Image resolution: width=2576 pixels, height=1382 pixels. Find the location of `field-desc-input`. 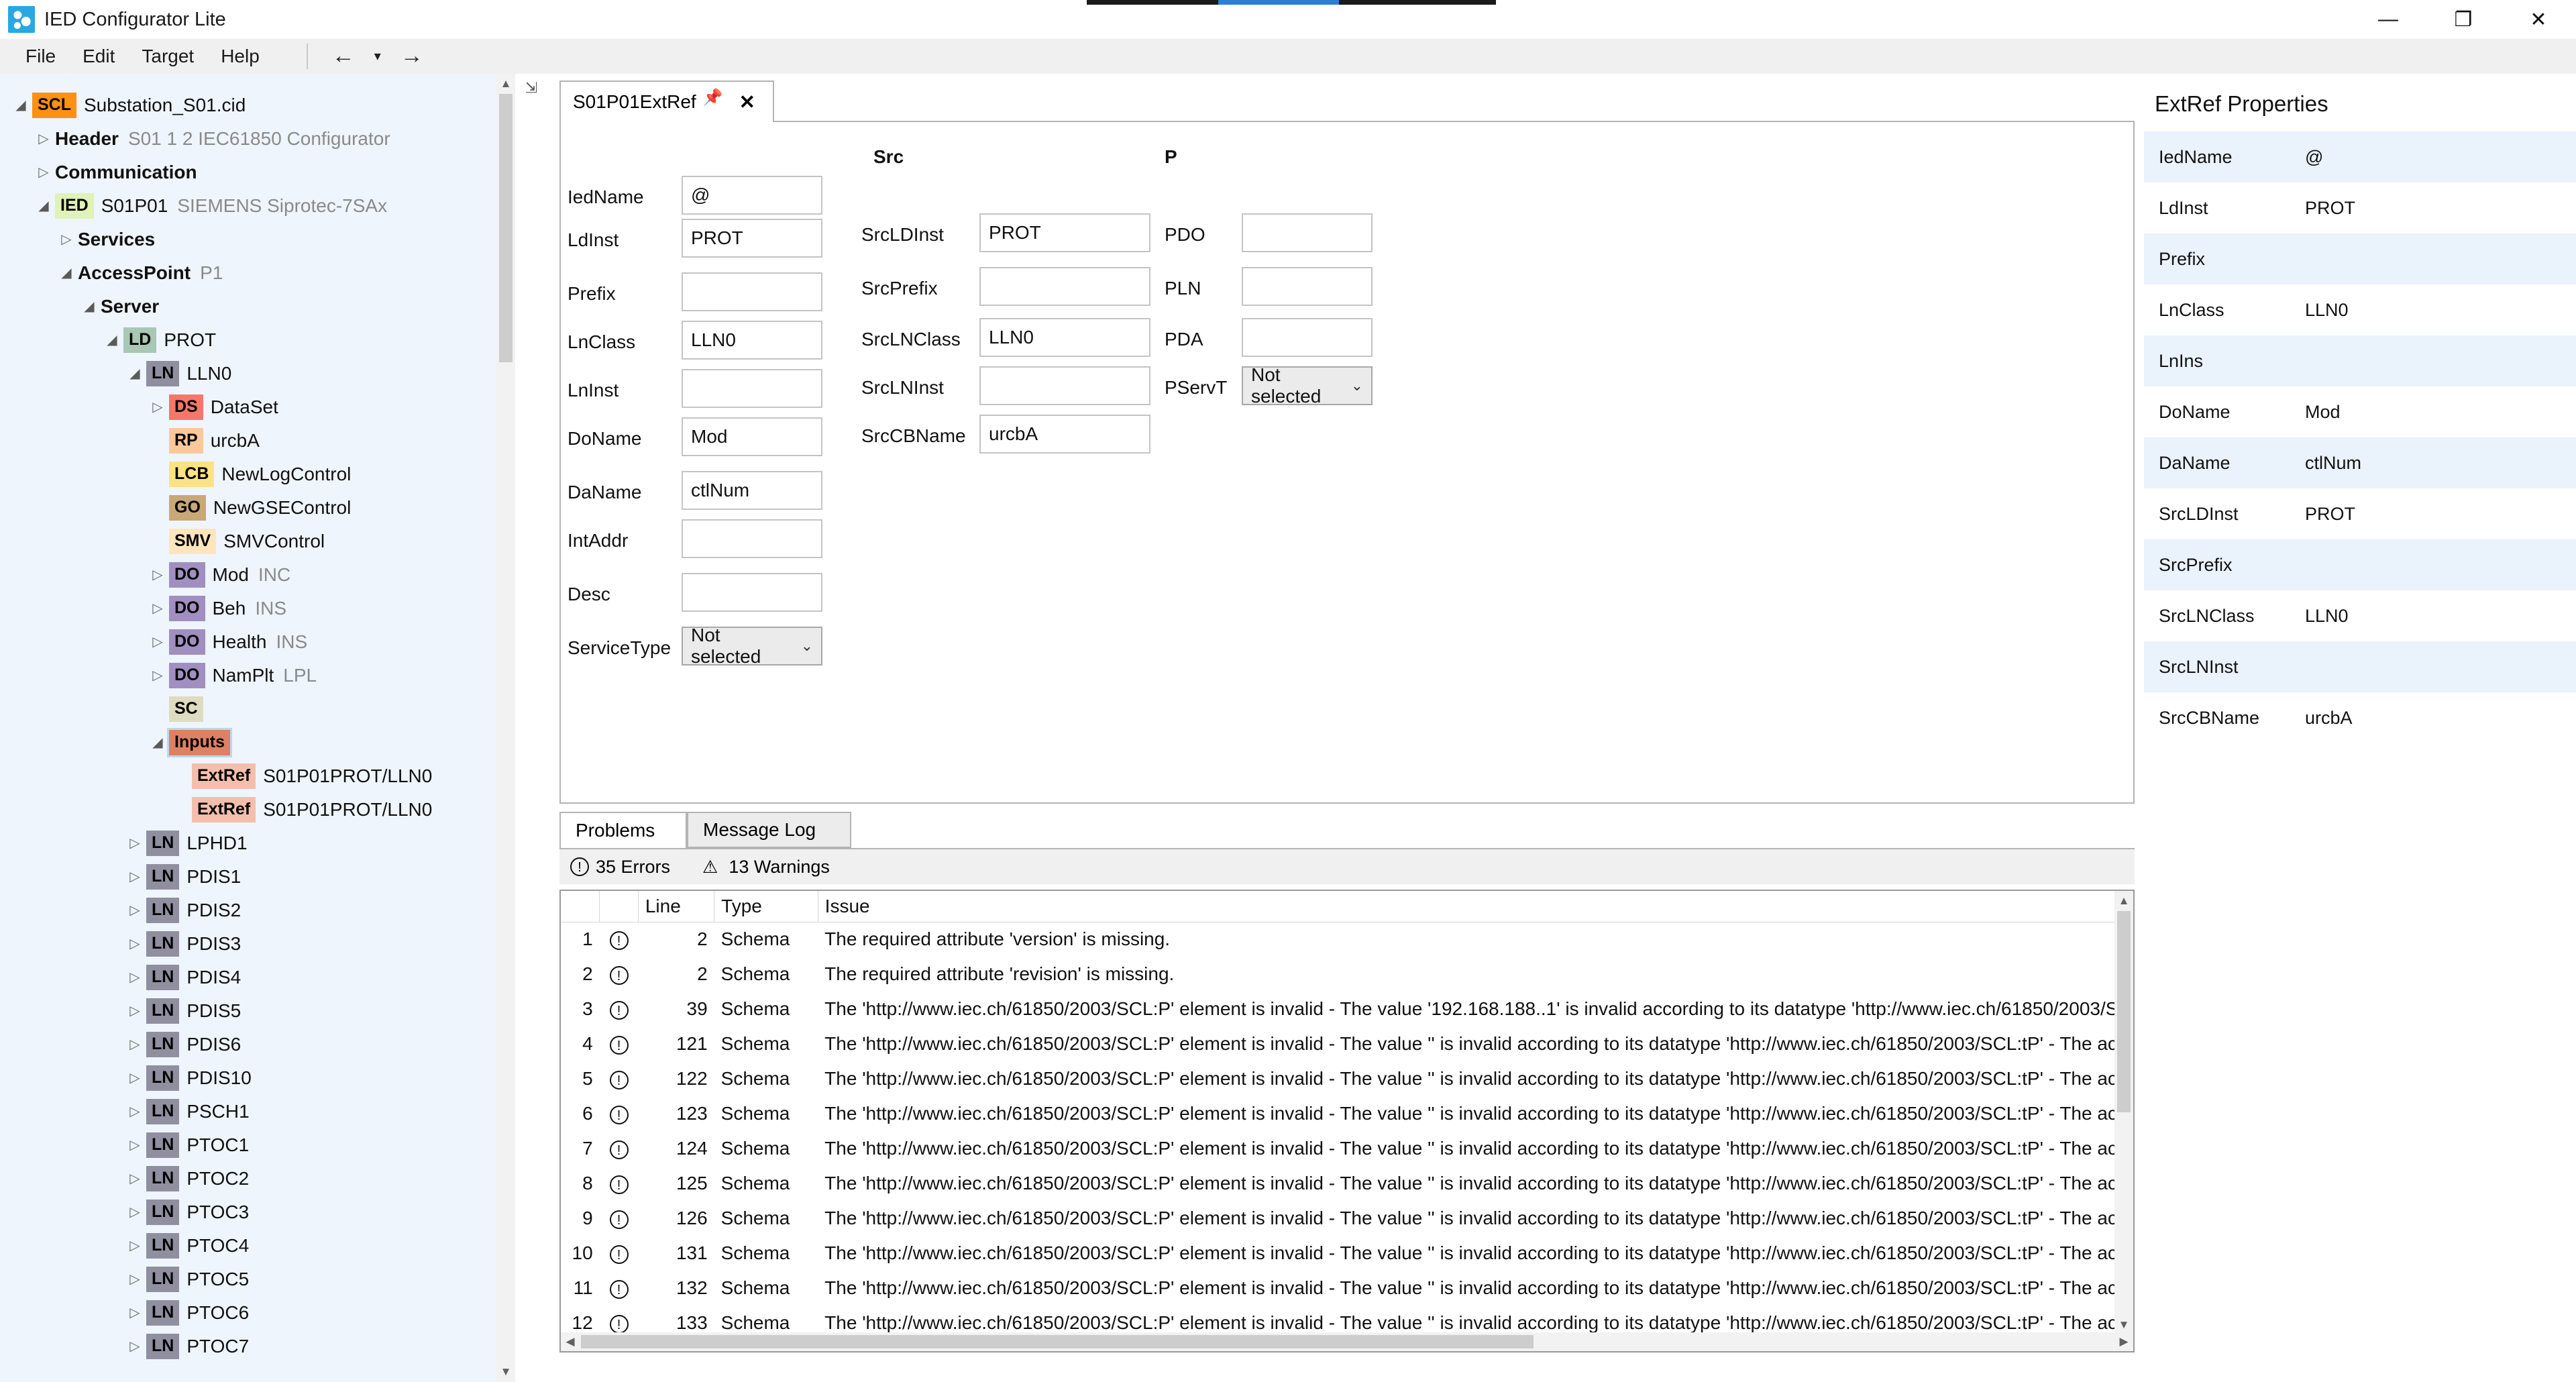

field-desc-input is located at coordinates (752, 592).